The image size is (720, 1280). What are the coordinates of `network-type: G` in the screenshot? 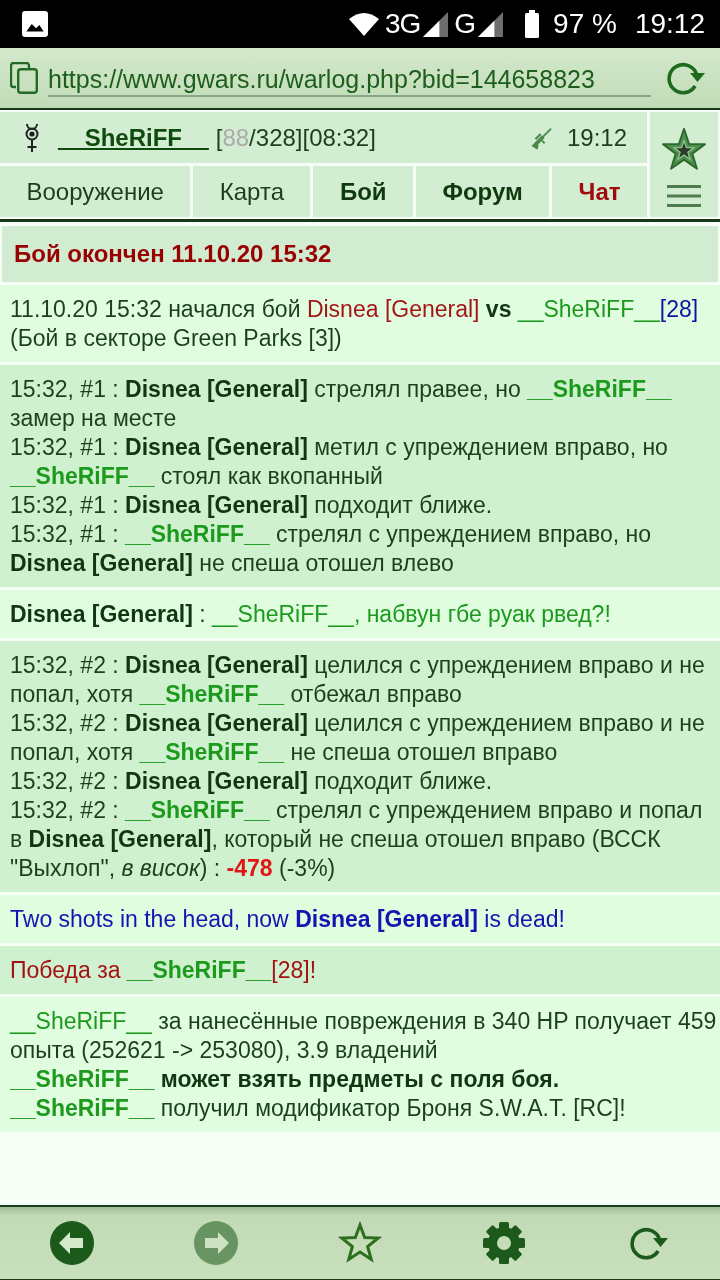 It's located at (465, 24).